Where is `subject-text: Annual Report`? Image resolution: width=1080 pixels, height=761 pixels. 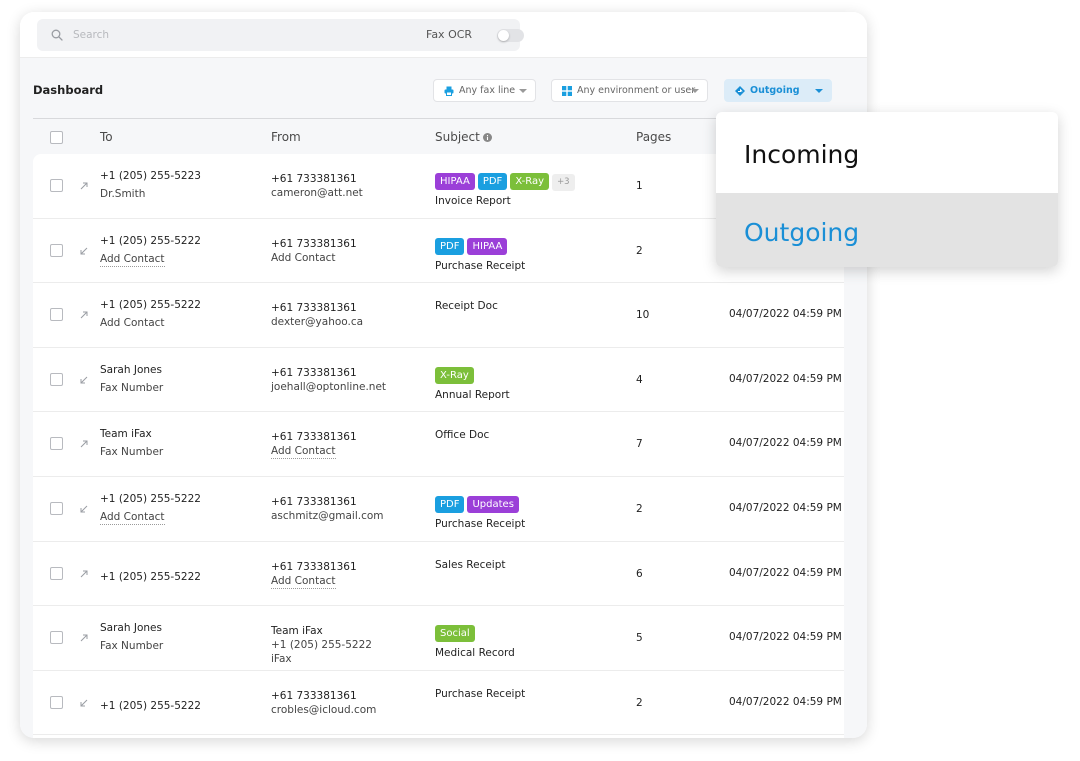
subject-text: Annual Report is located at coordinates (472, 394).